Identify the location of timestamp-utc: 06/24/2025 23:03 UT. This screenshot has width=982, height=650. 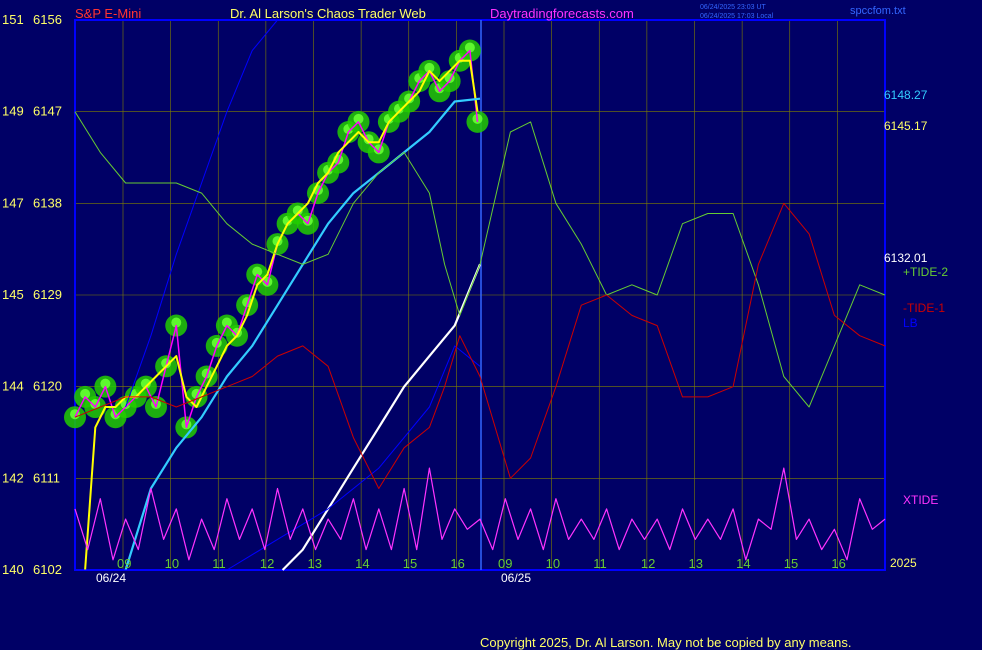
(733, 7).